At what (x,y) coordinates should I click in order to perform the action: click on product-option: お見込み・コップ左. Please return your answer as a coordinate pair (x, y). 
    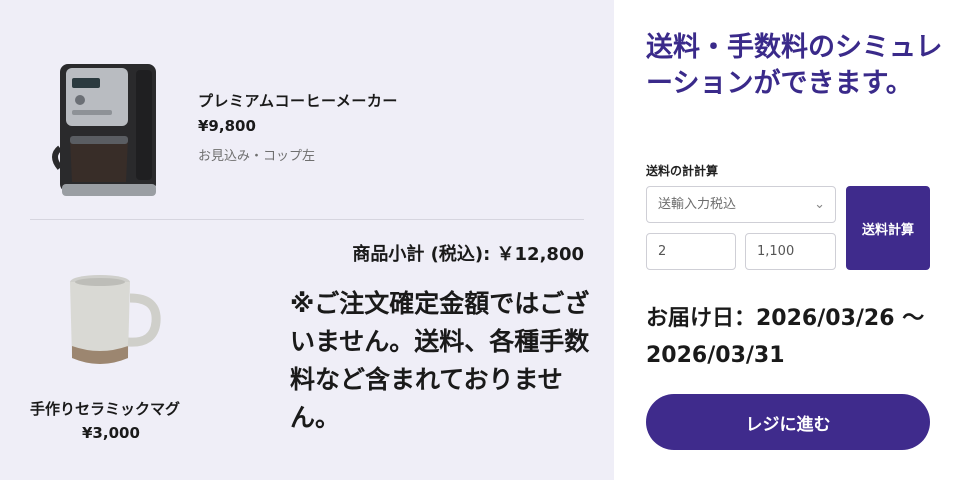
    Looking at the image, I should click on (257, 156).